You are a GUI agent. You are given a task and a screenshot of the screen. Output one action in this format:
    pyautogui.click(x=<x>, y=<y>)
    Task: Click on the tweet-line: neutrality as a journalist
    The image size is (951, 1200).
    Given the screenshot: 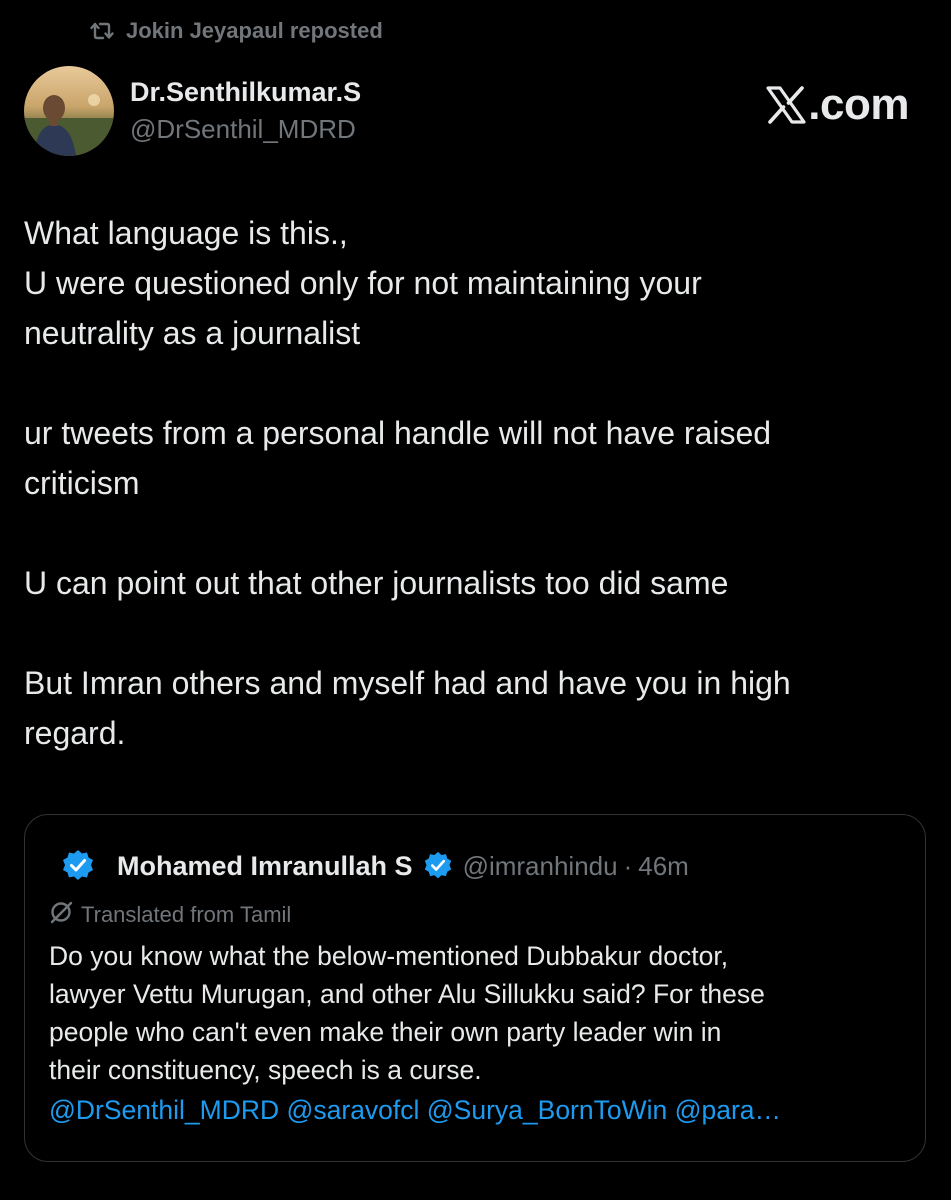 What is the action you would take?
    pyautogui.click(x=192, y=333)
    